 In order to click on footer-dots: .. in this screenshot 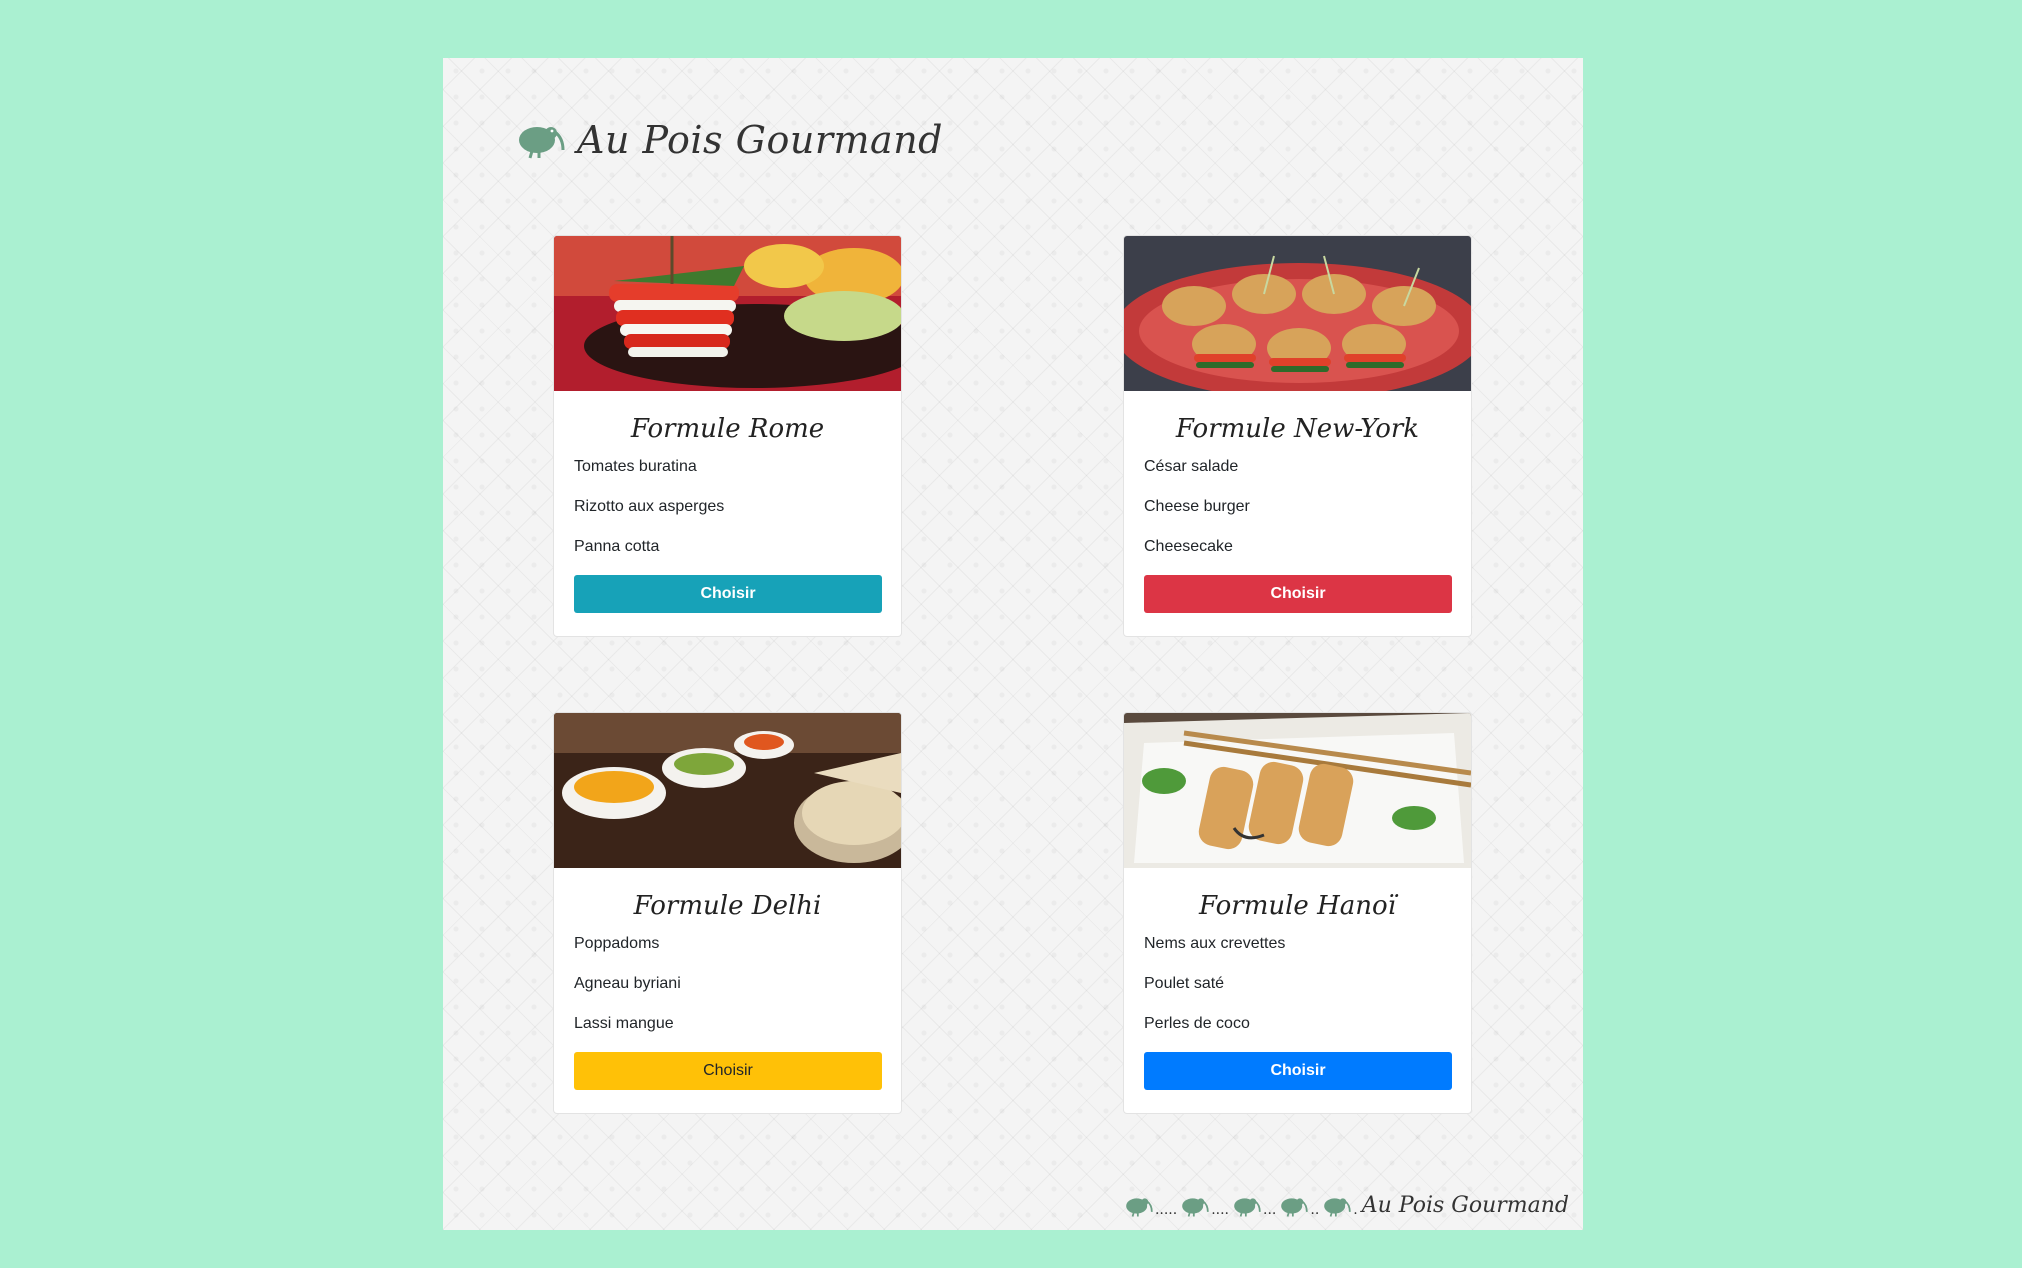, I will do `click(1315, 1210)`.